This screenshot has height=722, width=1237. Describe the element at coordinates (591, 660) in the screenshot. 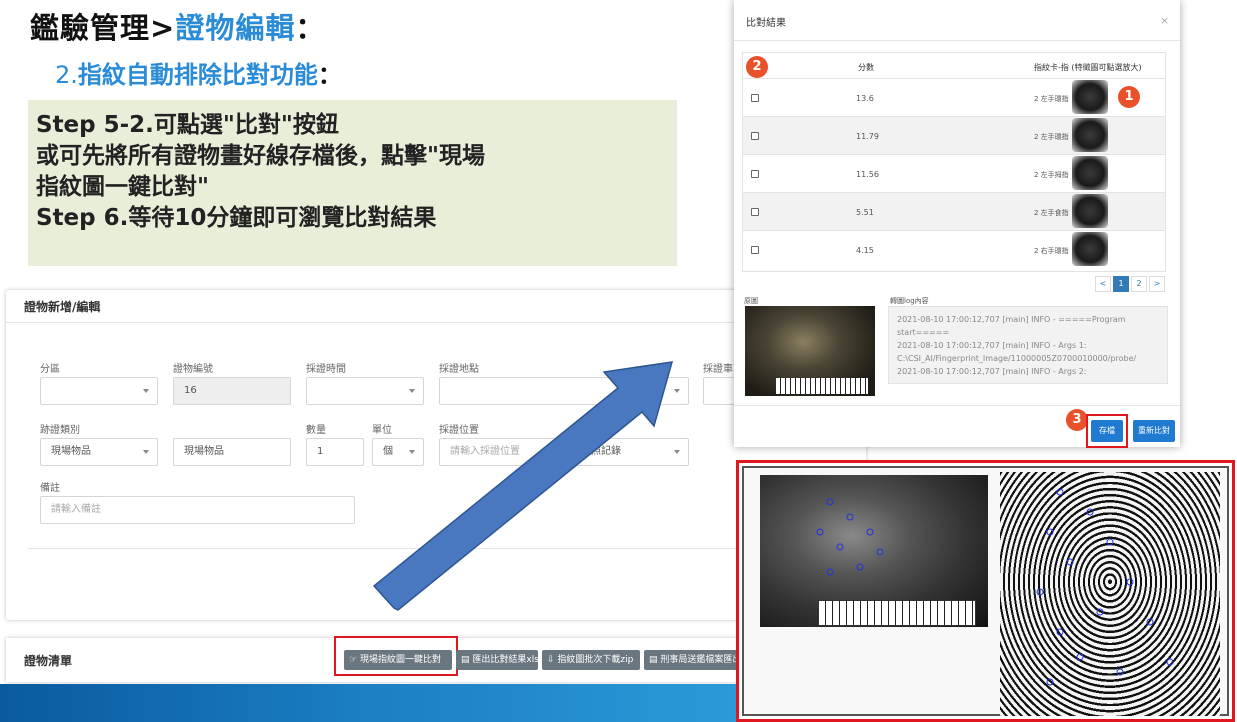

I see `download-zip-button: ⇩ 指紋圖批次下載zip` at that location.